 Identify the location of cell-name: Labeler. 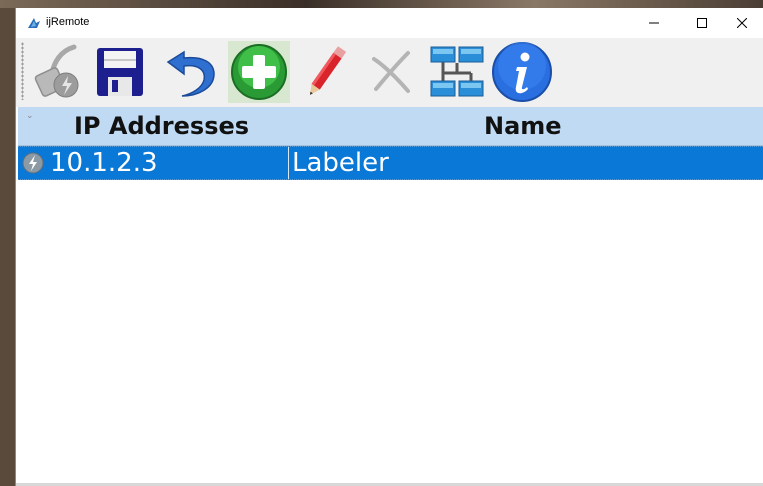
(340, 163).